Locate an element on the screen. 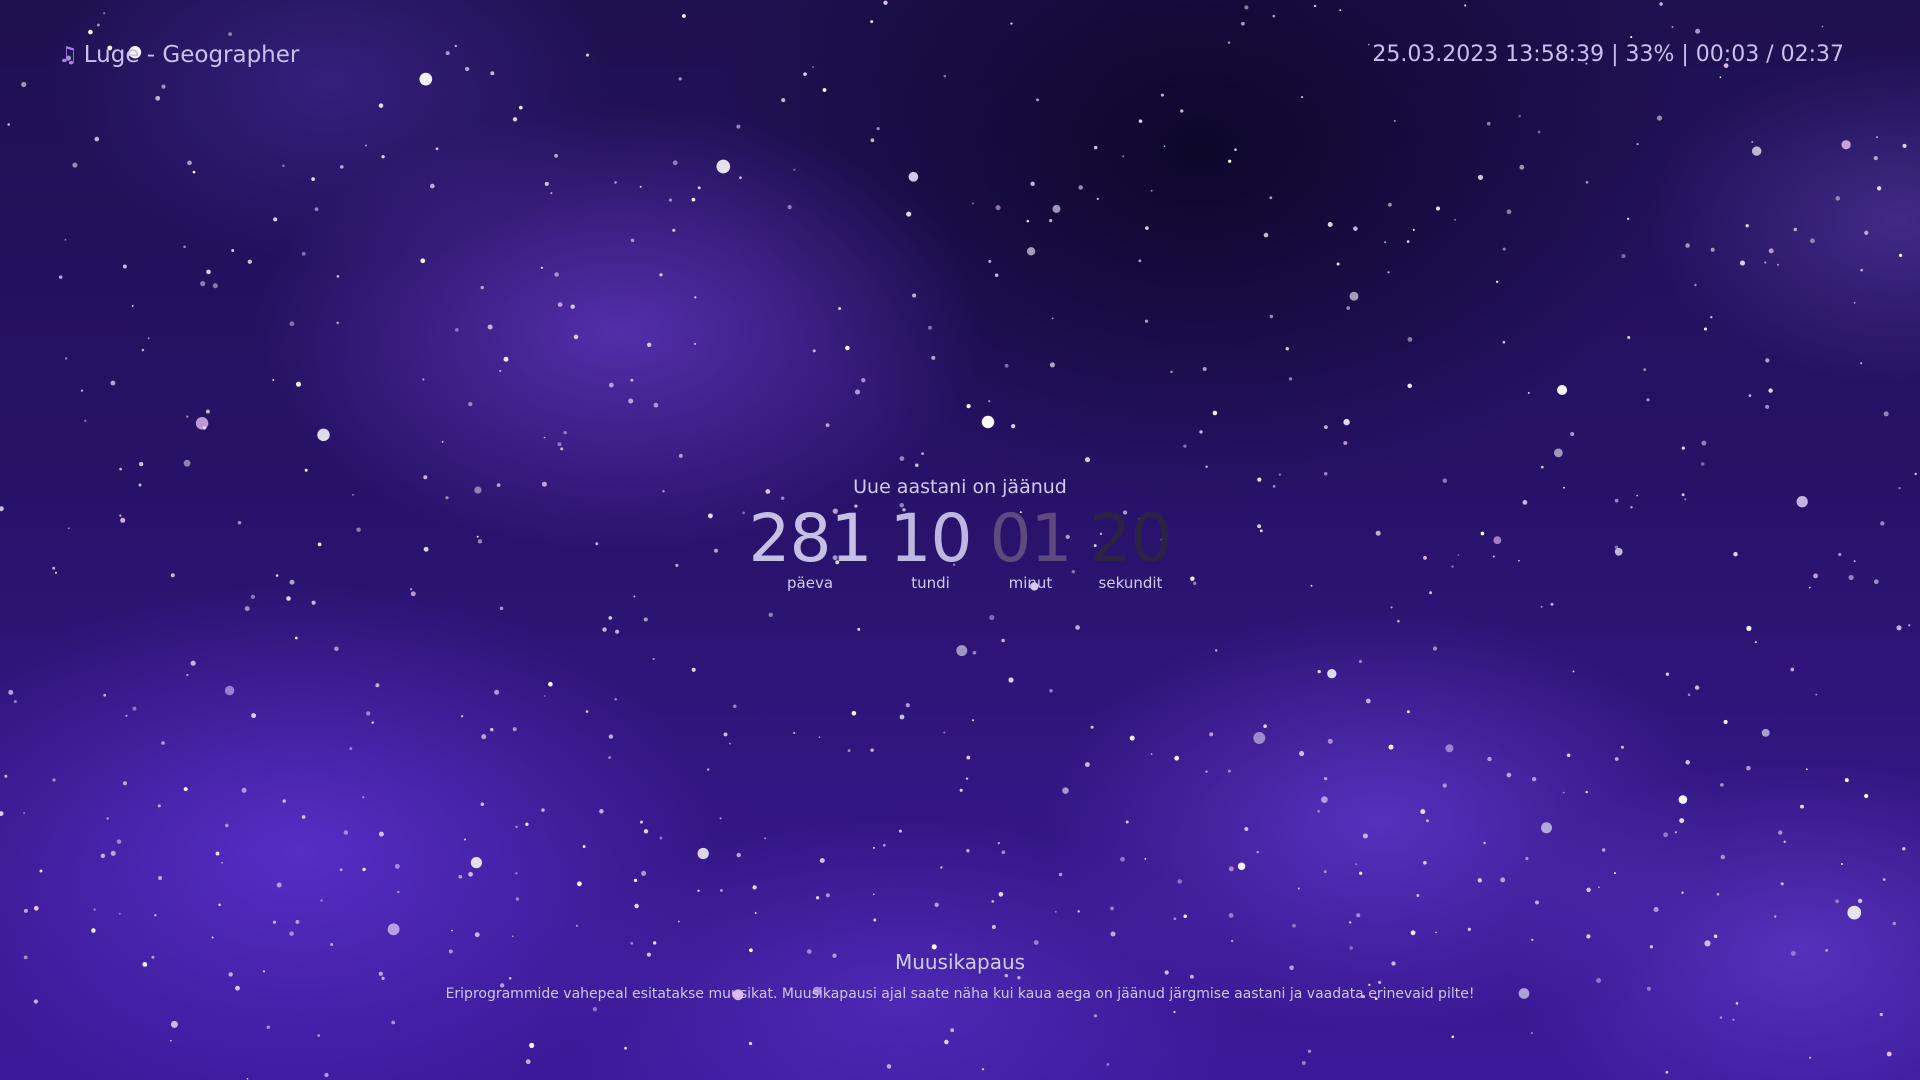 The image size is (1920, 1080). music-break-title: Muusikapaus is located at coordinates (960, 962).